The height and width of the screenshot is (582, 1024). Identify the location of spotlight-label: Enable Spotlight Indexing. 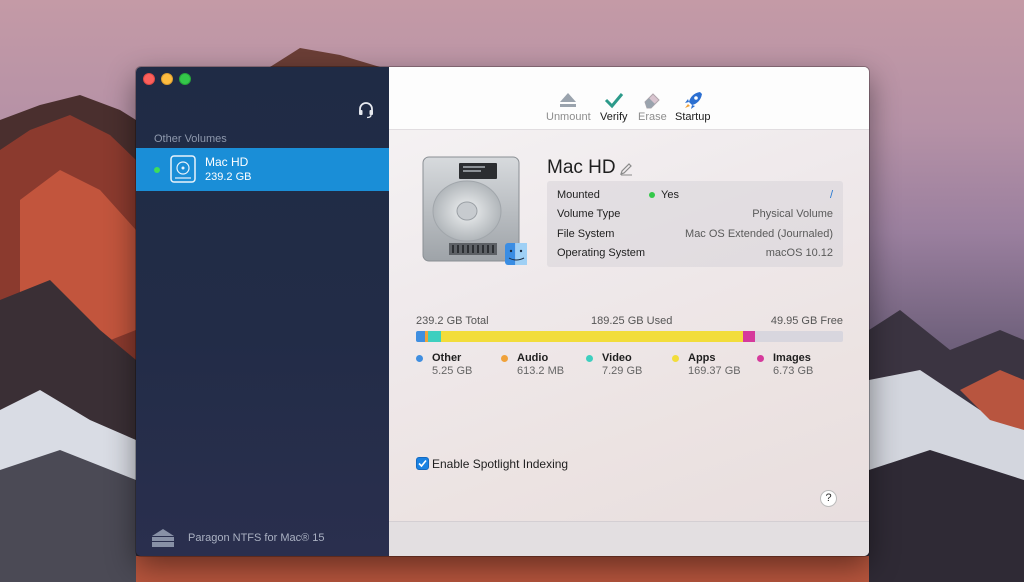
(500, 464).